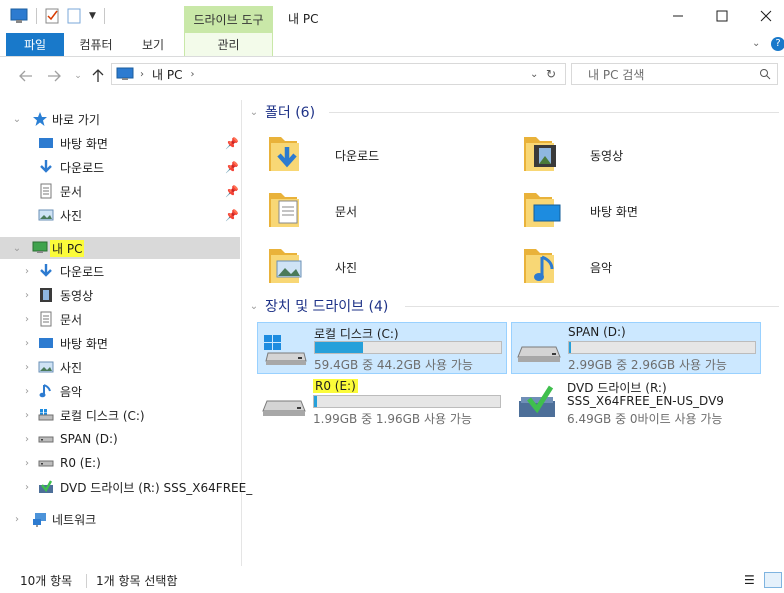  I want to click on tab-view: 보기, so click(153, 44).